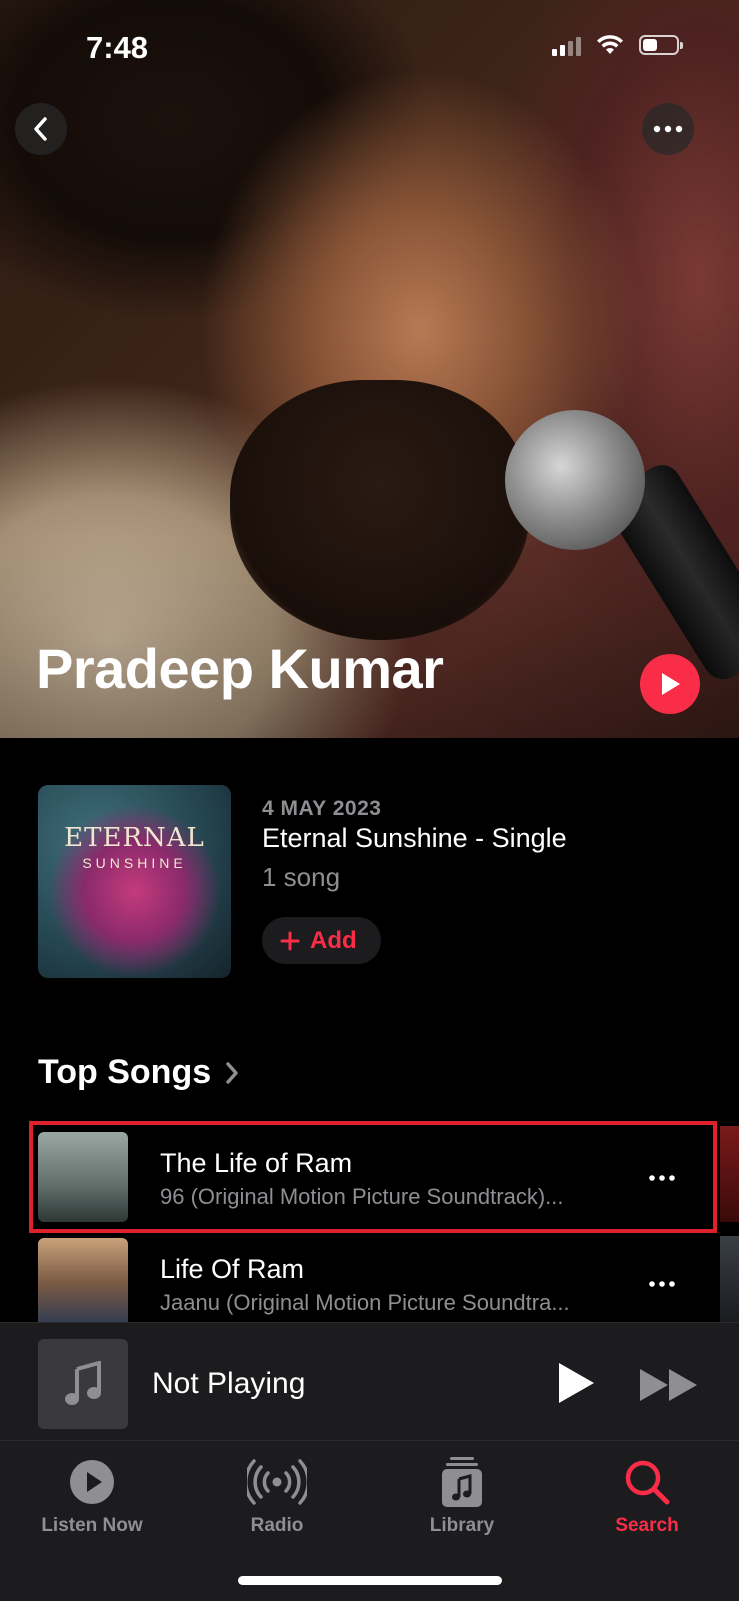 The height and width of the screenshot is (1601, 739). Describe the element at coordinates (229, 1383) in the screenshot. I see `mini-player-title: Not Playing` at that location.